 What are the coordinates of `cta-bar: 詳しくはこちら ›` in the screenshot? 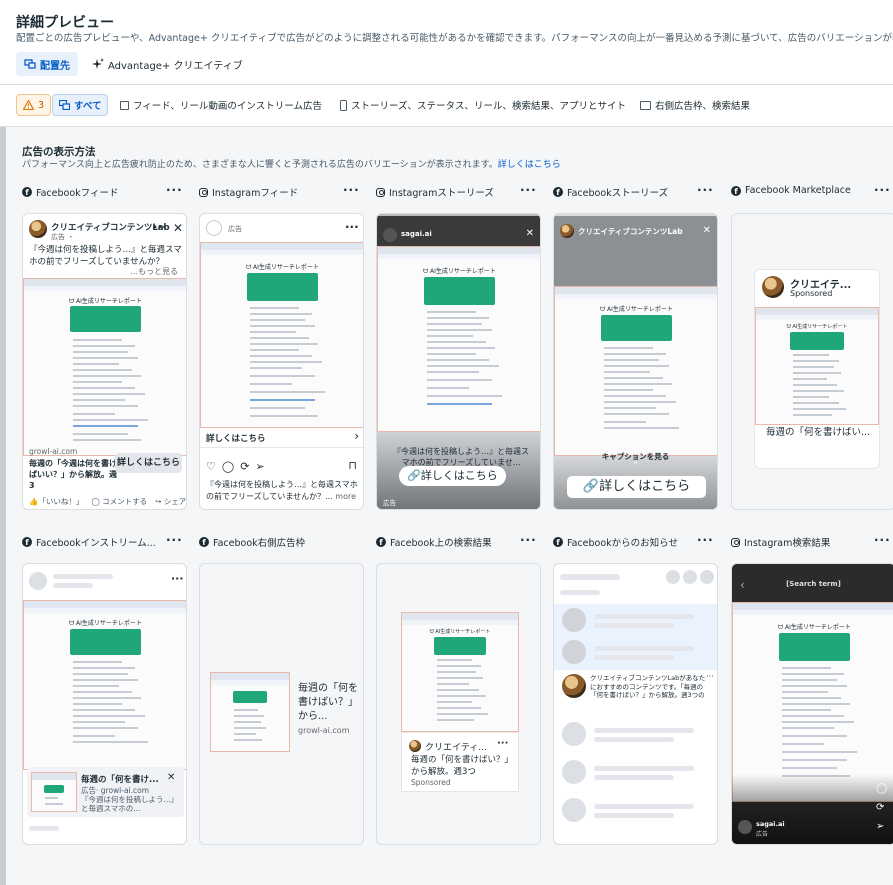 It's located at (281, 438).